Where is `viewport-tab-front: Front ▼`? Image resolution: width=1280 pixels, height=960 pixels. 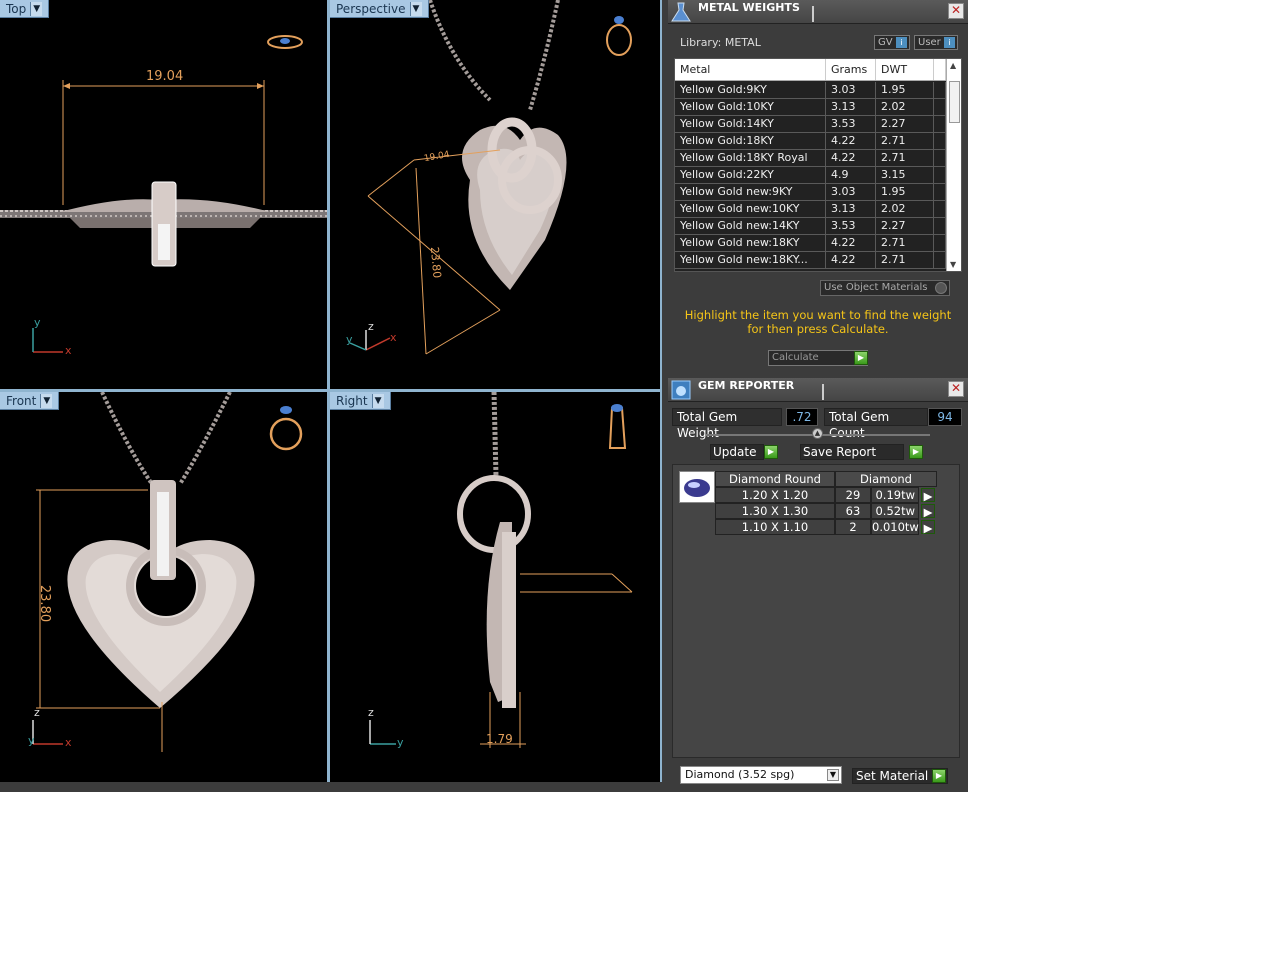
viewport-tab-front: Front ▼ is located at coordinates (30, 401).